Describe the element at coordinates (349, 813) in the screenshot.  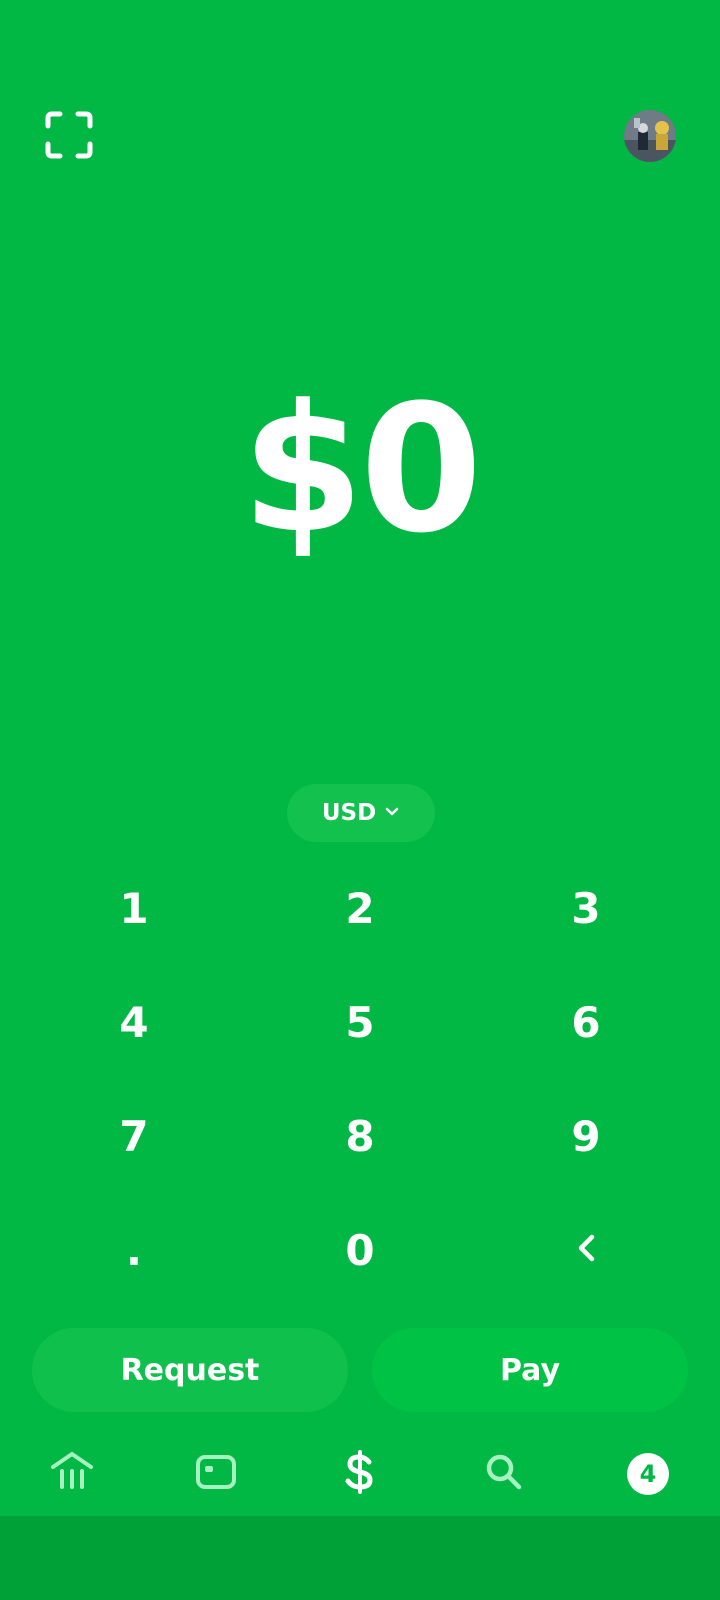
I see `currency-label: USD` at that location.